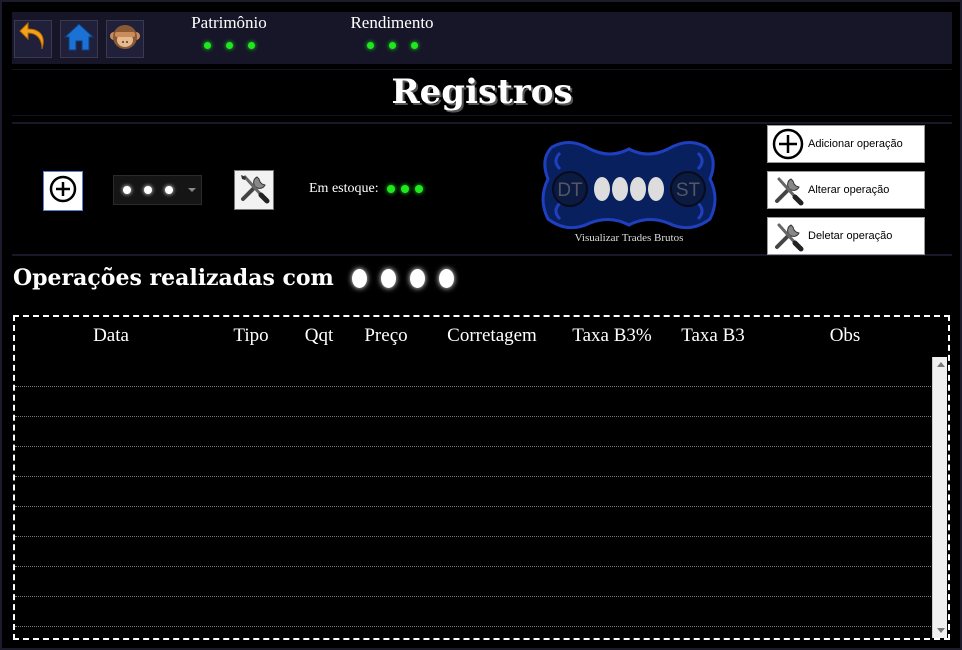 Image resolution: width=962 pixels, height=650 pixels. I want to click on column-header-preco: Preço, so click(385, 336).